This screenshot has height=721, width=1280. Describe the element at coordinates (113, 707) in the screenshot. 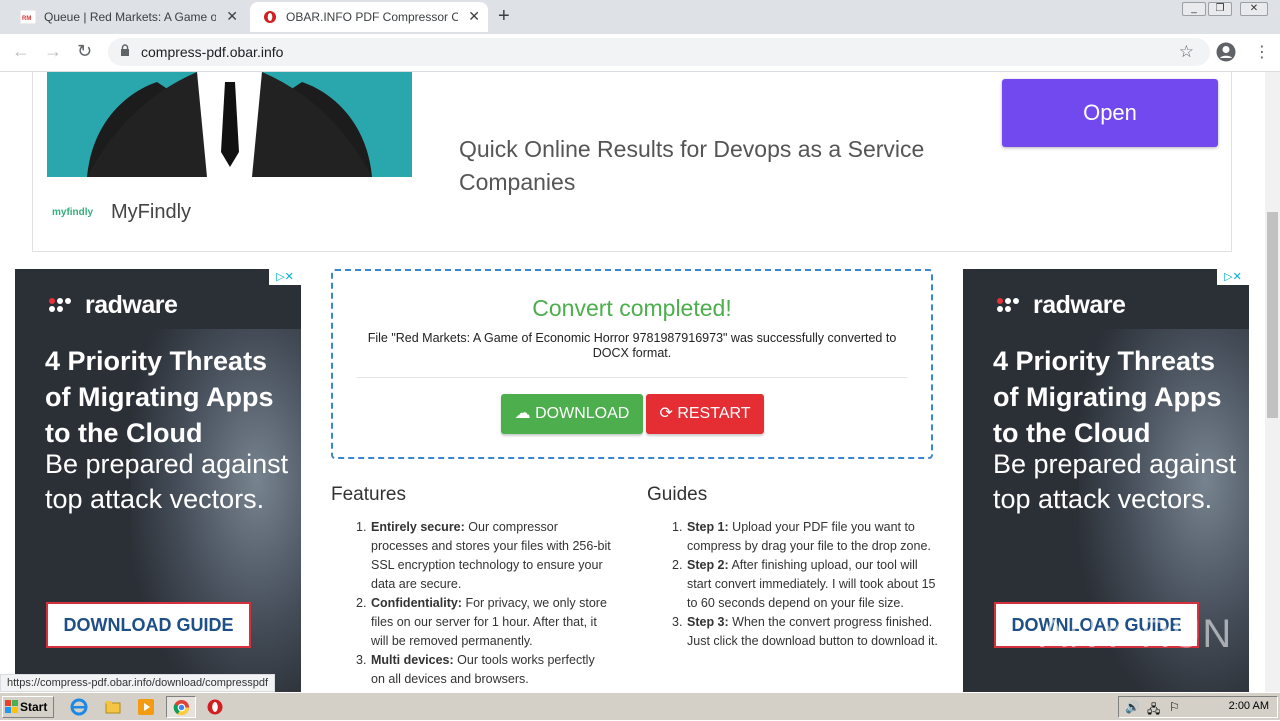

I see `file-explorer-icon` at that location.